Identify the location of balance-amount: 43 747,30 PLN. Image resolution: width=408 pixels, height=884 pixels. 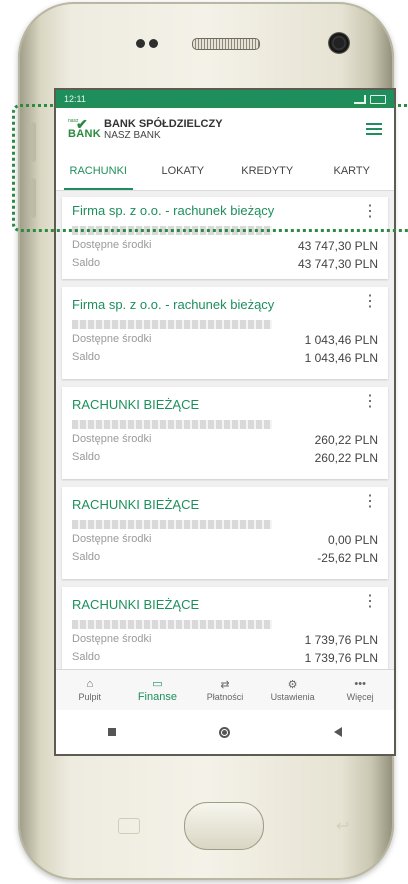
(337, 264).